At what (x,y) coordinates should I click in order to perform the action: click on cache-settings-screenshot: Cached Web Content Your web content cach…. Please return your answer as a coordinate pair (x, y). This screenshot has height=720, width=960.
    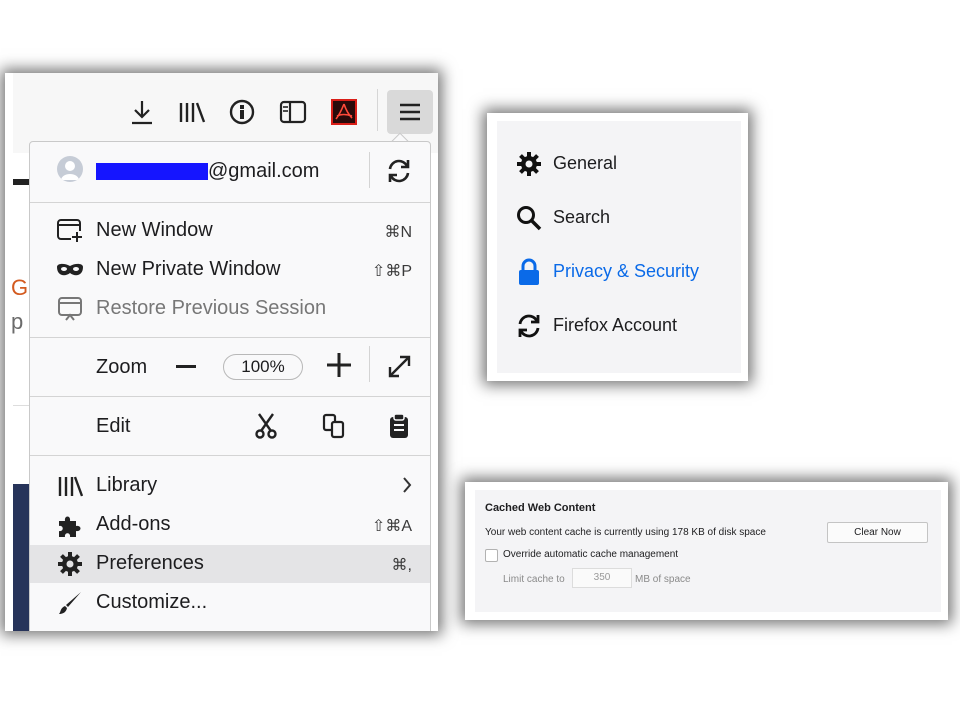
    Looking at the image, I should click on (706, 551).